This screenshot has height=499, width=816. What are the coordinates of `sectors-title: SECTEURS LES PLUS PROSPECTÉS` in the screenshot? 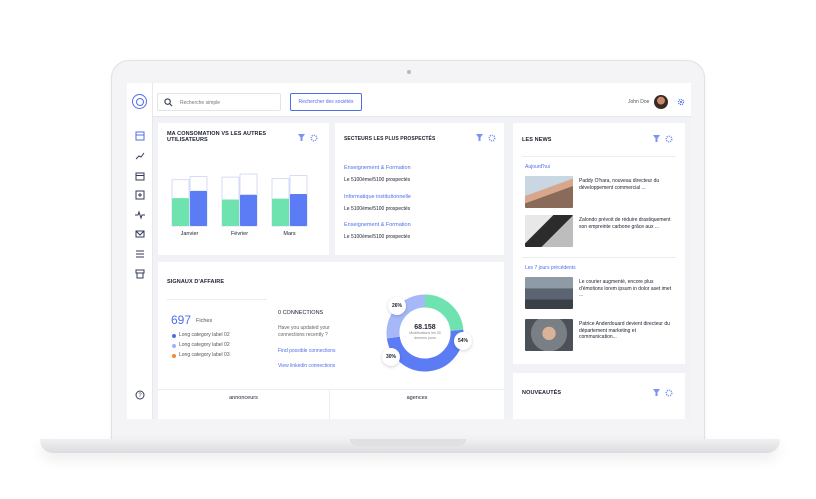 It's located at (390, 139).